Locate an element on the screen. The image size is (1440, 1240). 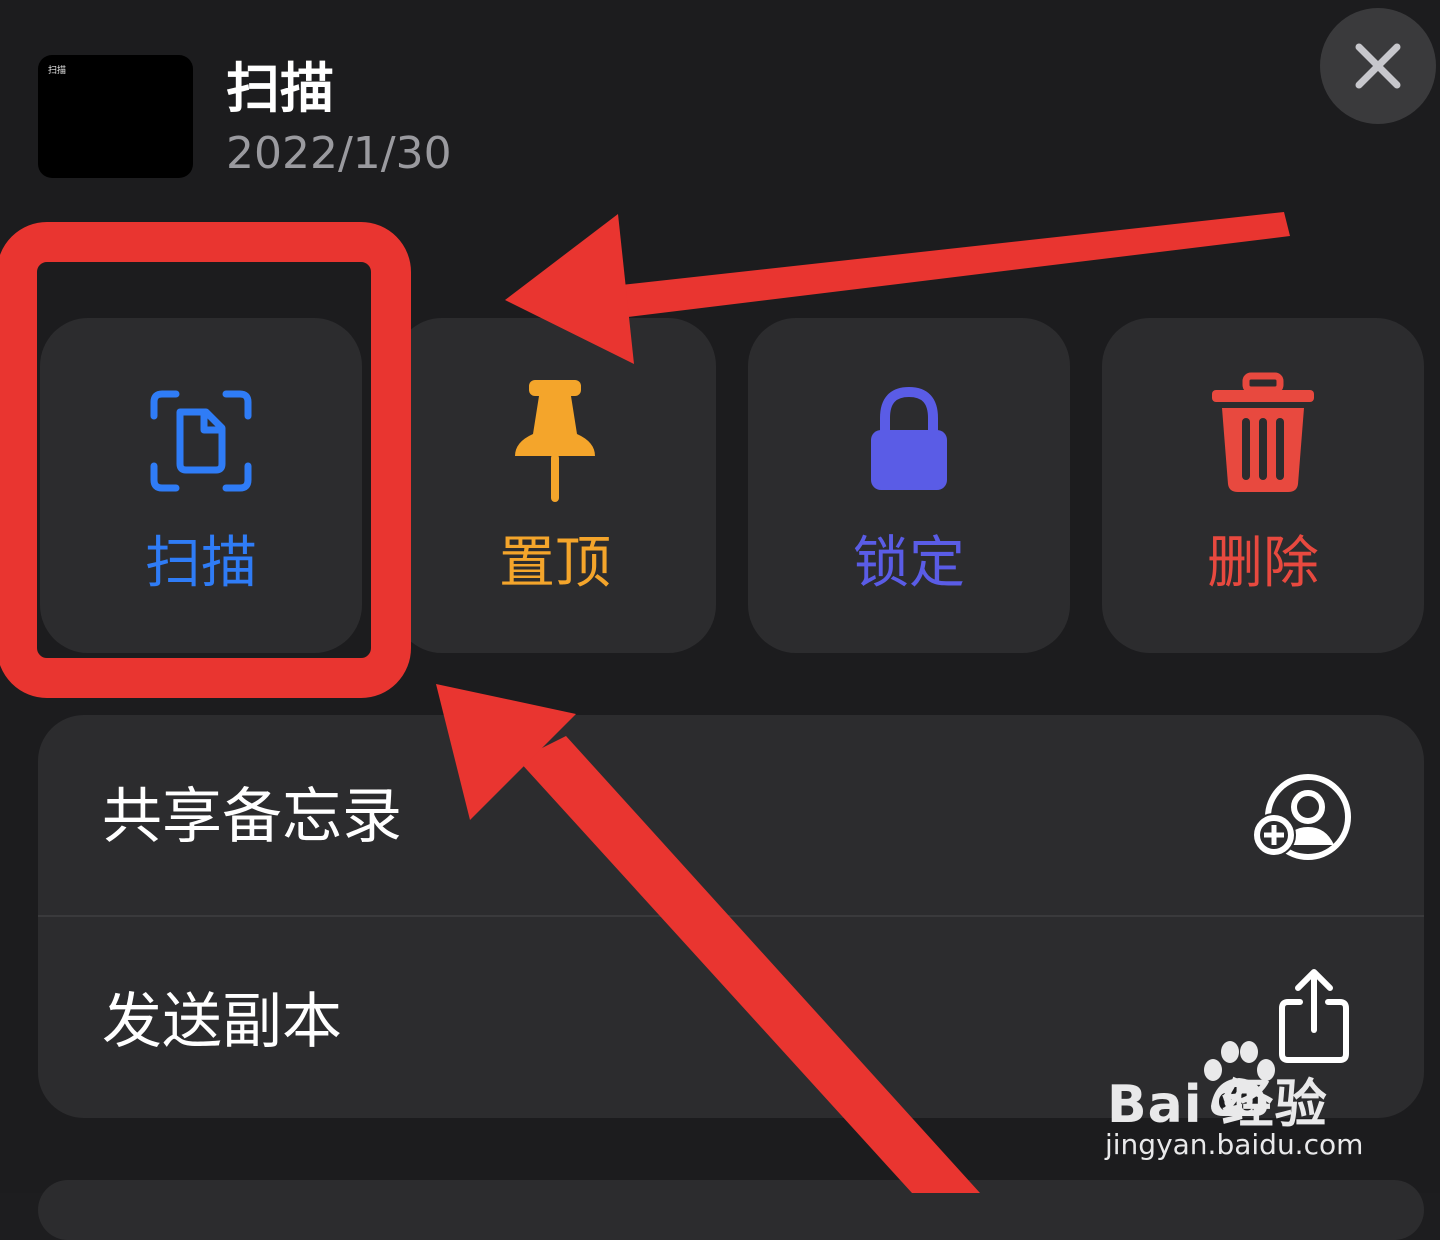
pin-label: 置顶 is located at coordinates (555, 563).